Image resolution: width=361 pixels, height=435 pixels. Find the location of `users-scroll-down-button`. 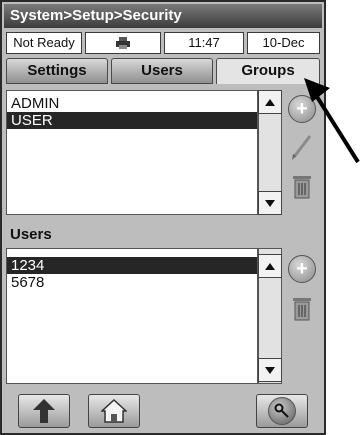

users-scroll-down-button is located at coordinates (270, 370).